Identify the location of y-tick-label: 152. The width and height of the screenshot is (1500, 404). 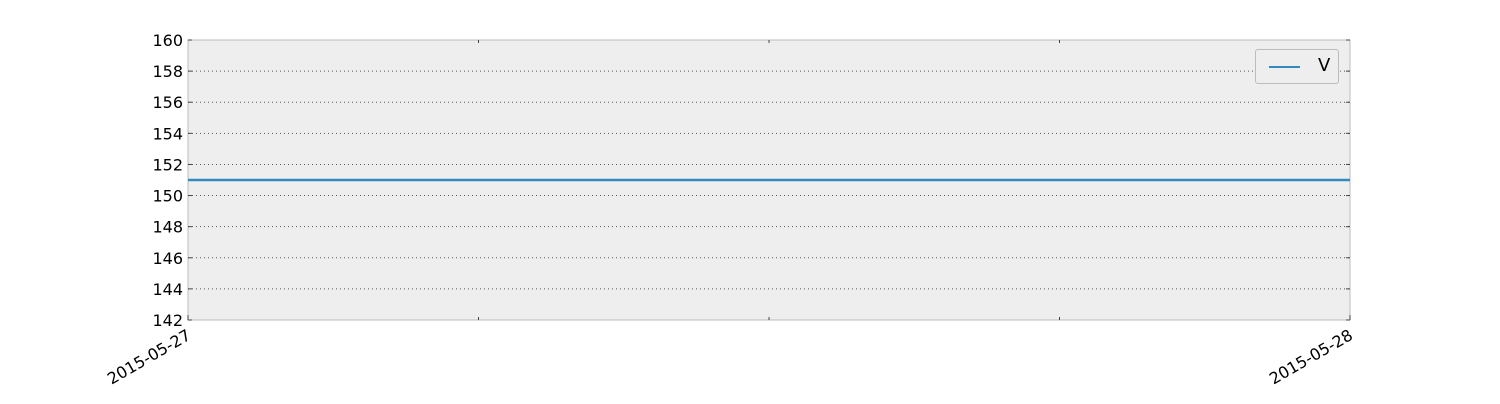
(167, 164).